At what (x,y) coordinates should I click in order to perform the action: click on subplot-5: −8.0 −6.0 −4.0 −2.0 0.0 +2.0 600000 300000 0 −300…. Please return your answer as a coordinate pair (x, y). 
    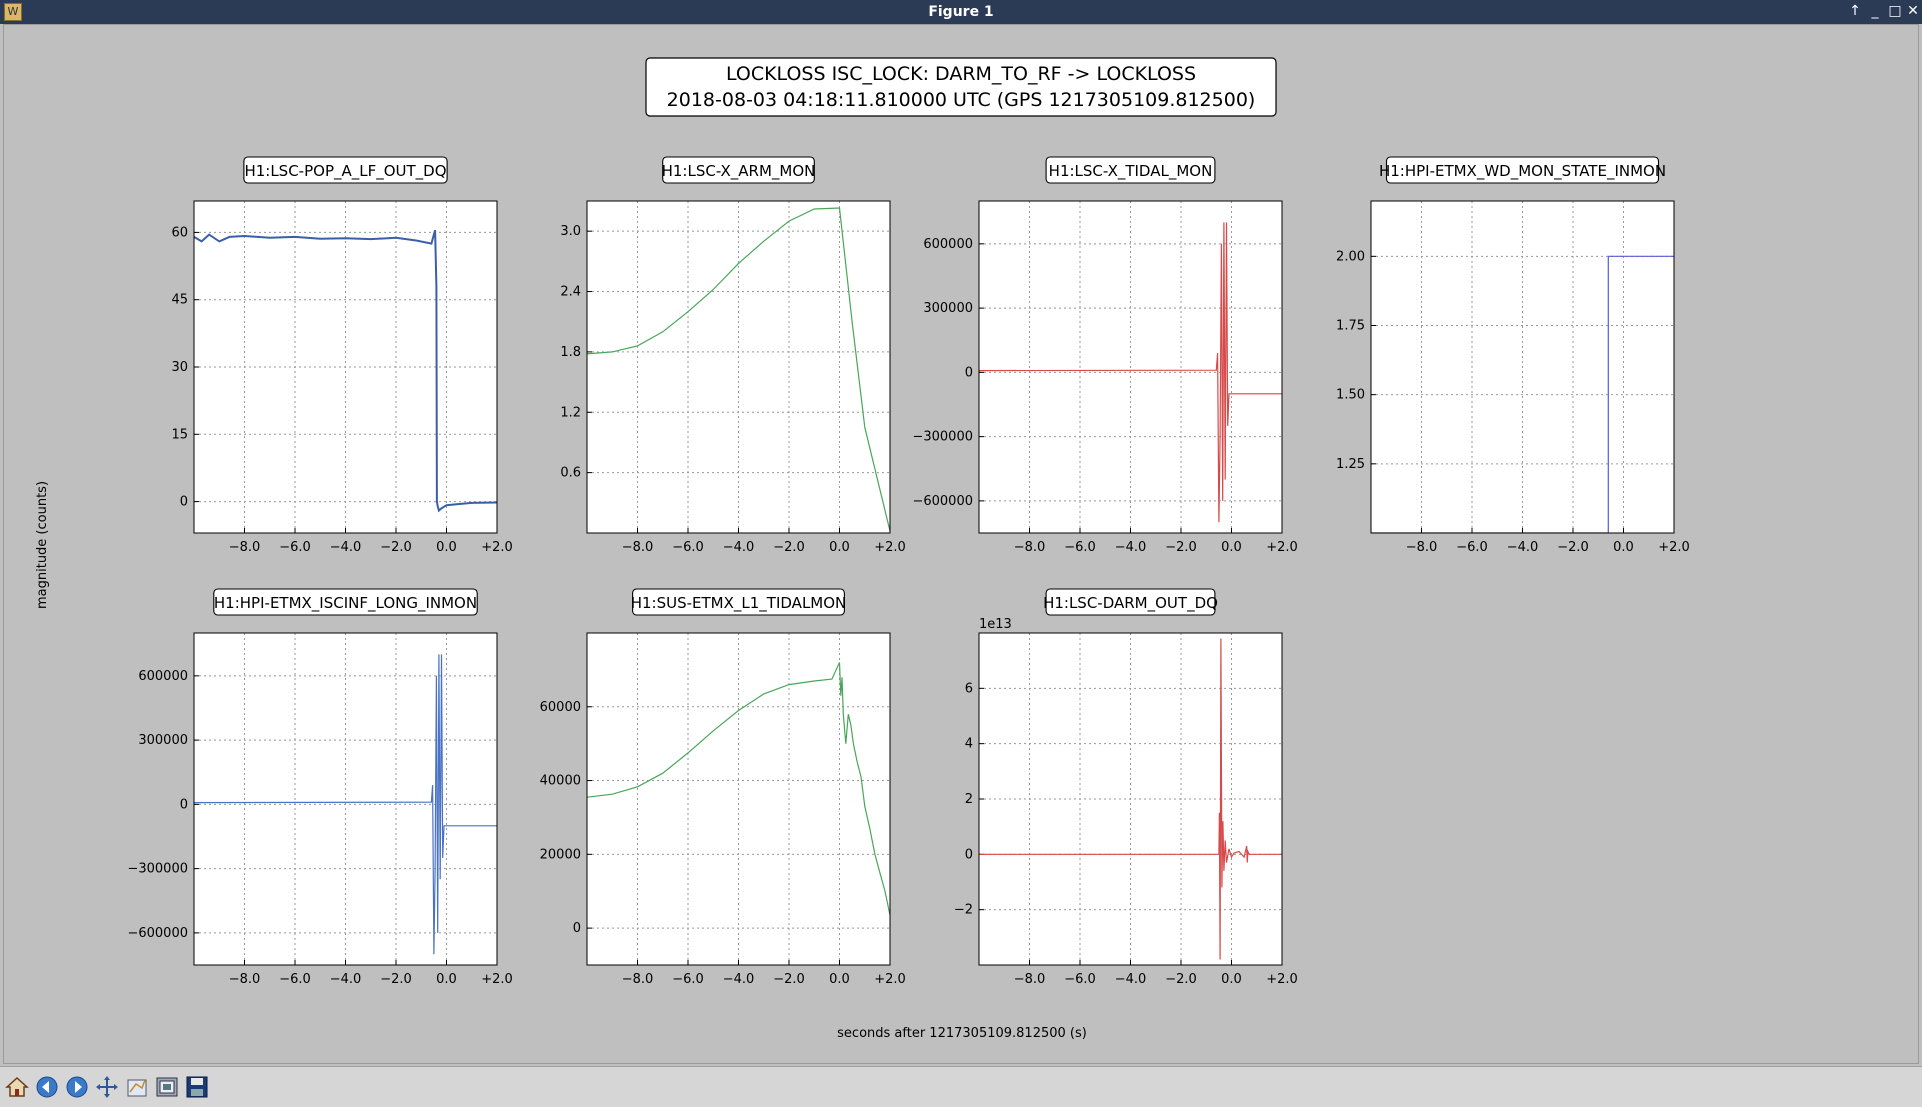
    Looking at the image, I should click on (320, 787).